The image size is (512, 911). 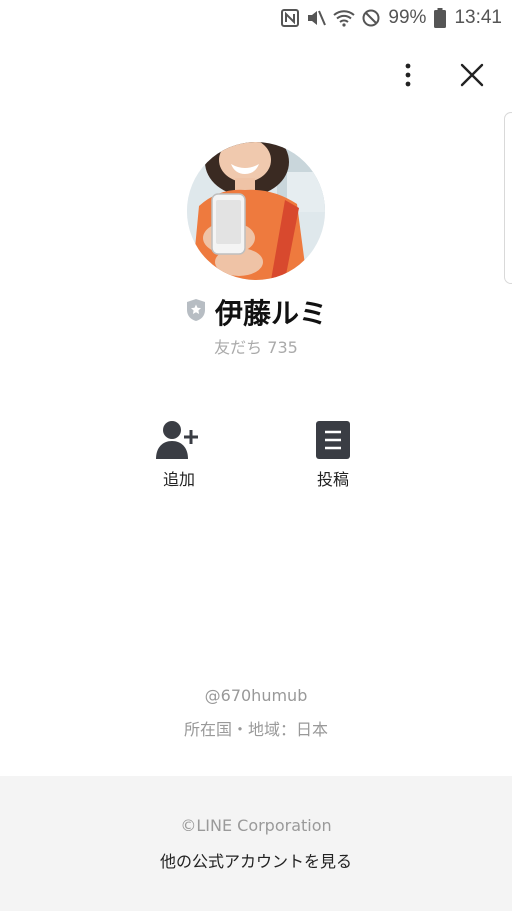 I want to click on account-region: 所在国・地域：日本, so click(x=255, y=729).